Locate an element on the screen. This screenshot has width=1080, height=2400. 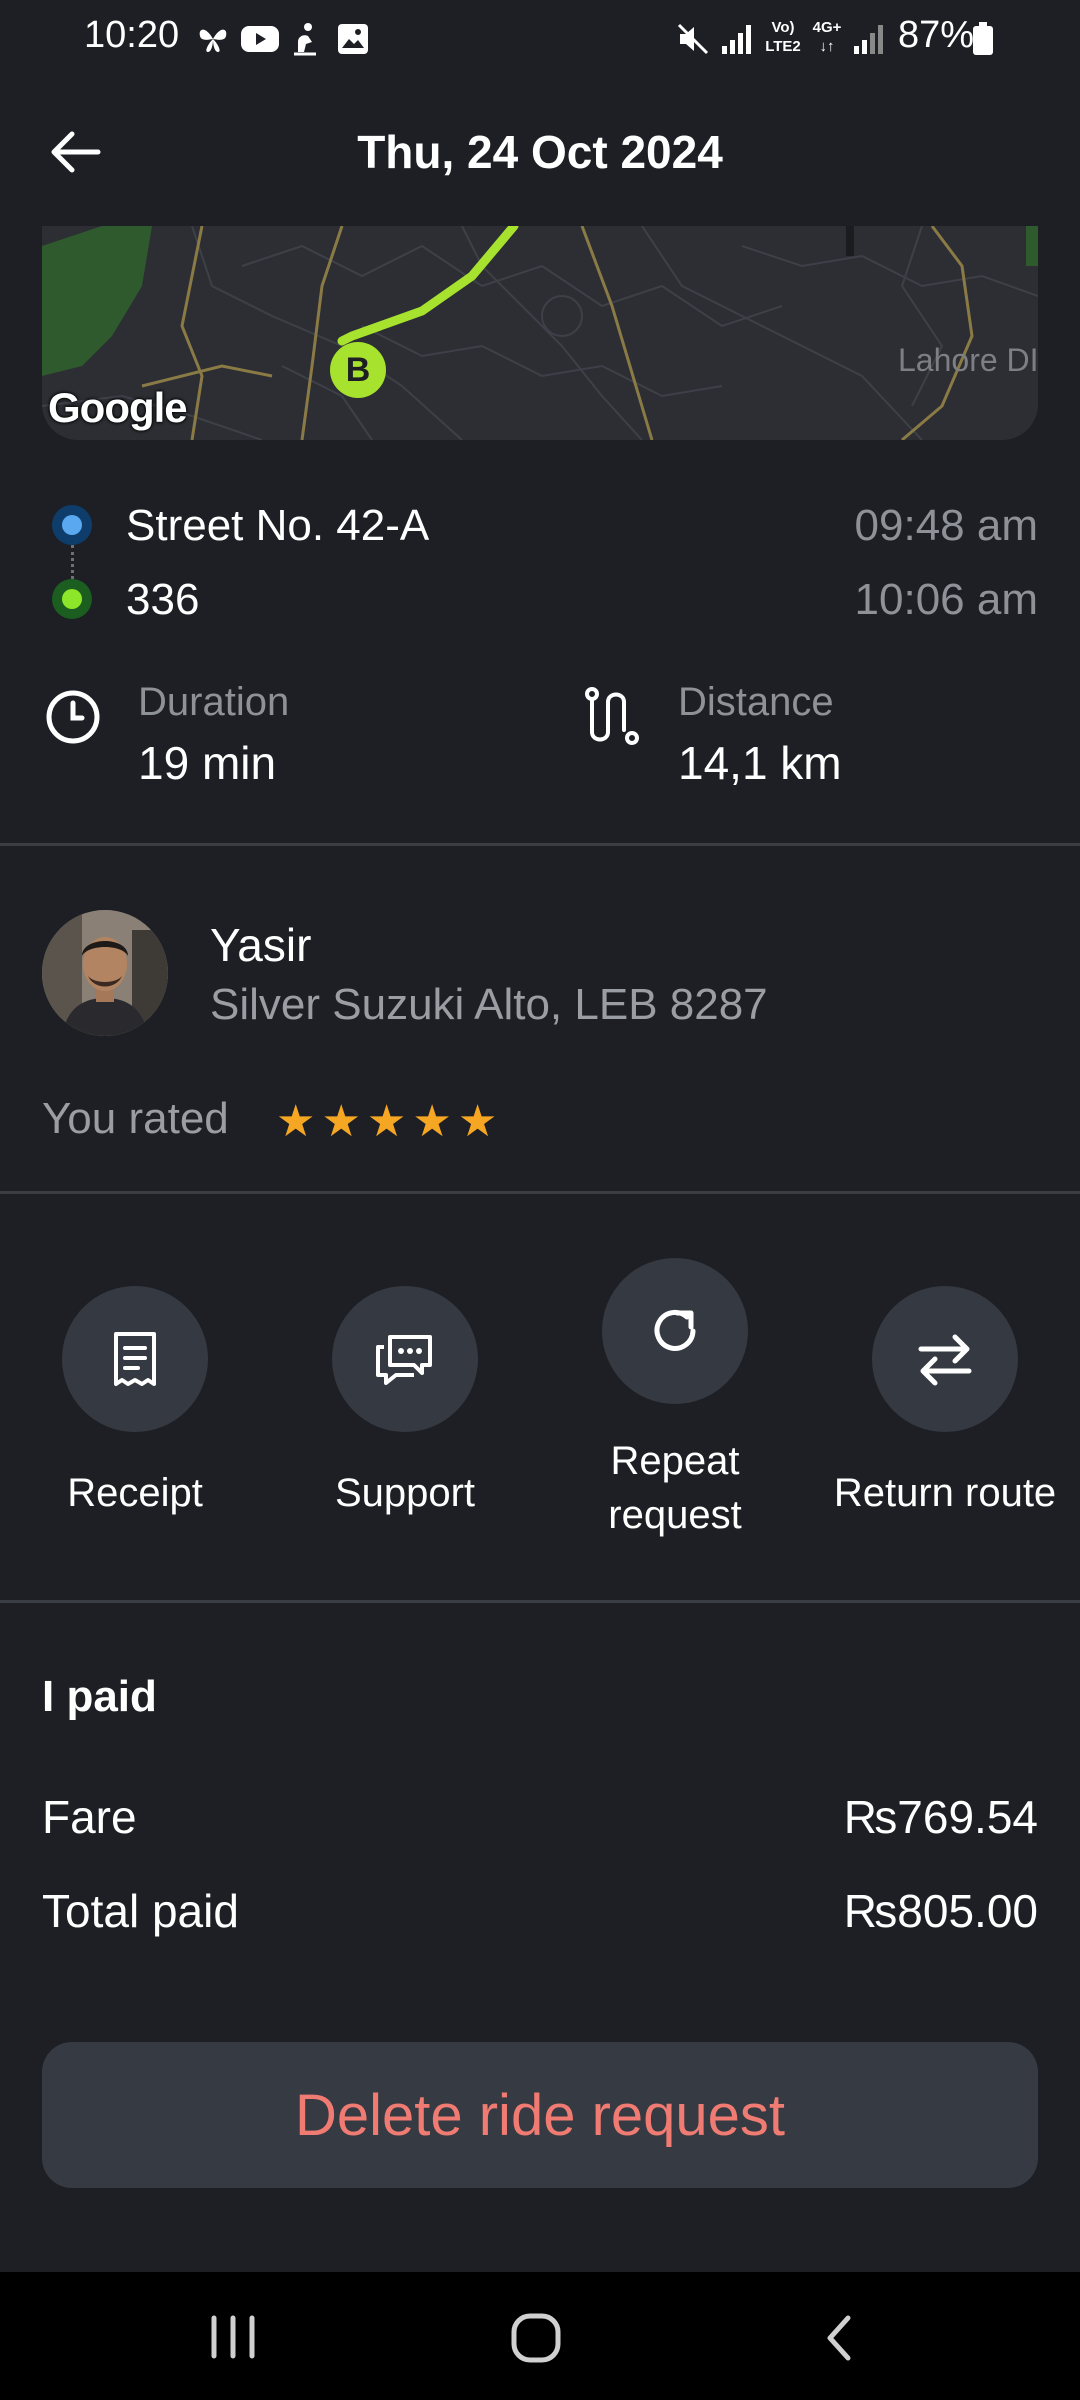
repeat-circle is located at coordinates (675, 1331).